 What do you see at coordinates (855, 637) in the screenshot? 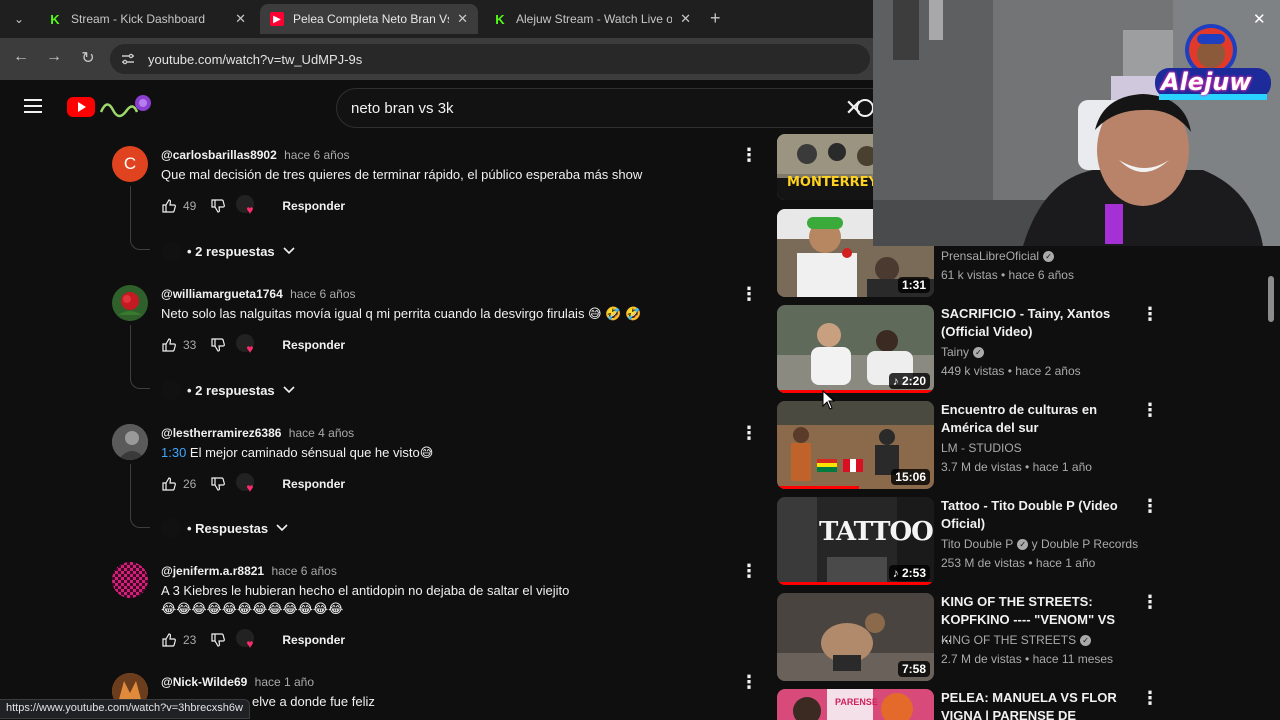
I see `video-thumbnail: 7:58` at bounding box center [855, 637].